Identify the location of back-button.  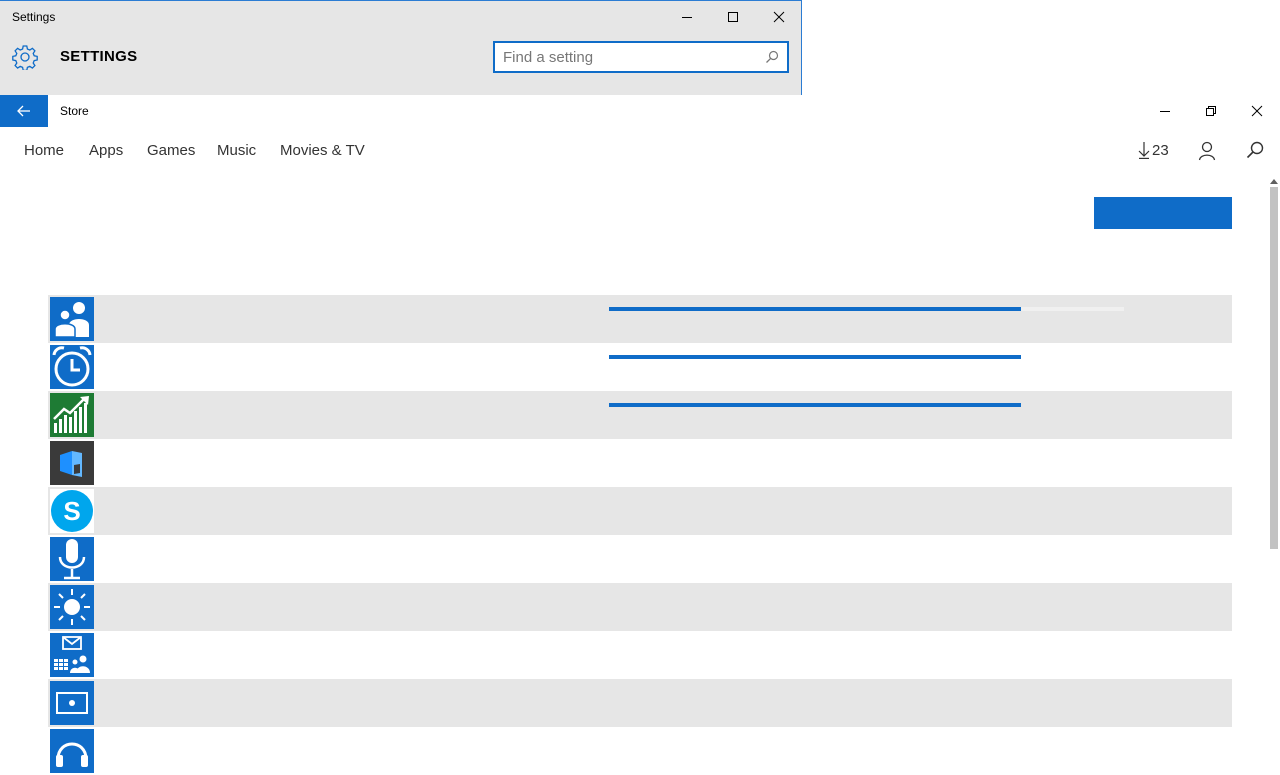
(24, 111).